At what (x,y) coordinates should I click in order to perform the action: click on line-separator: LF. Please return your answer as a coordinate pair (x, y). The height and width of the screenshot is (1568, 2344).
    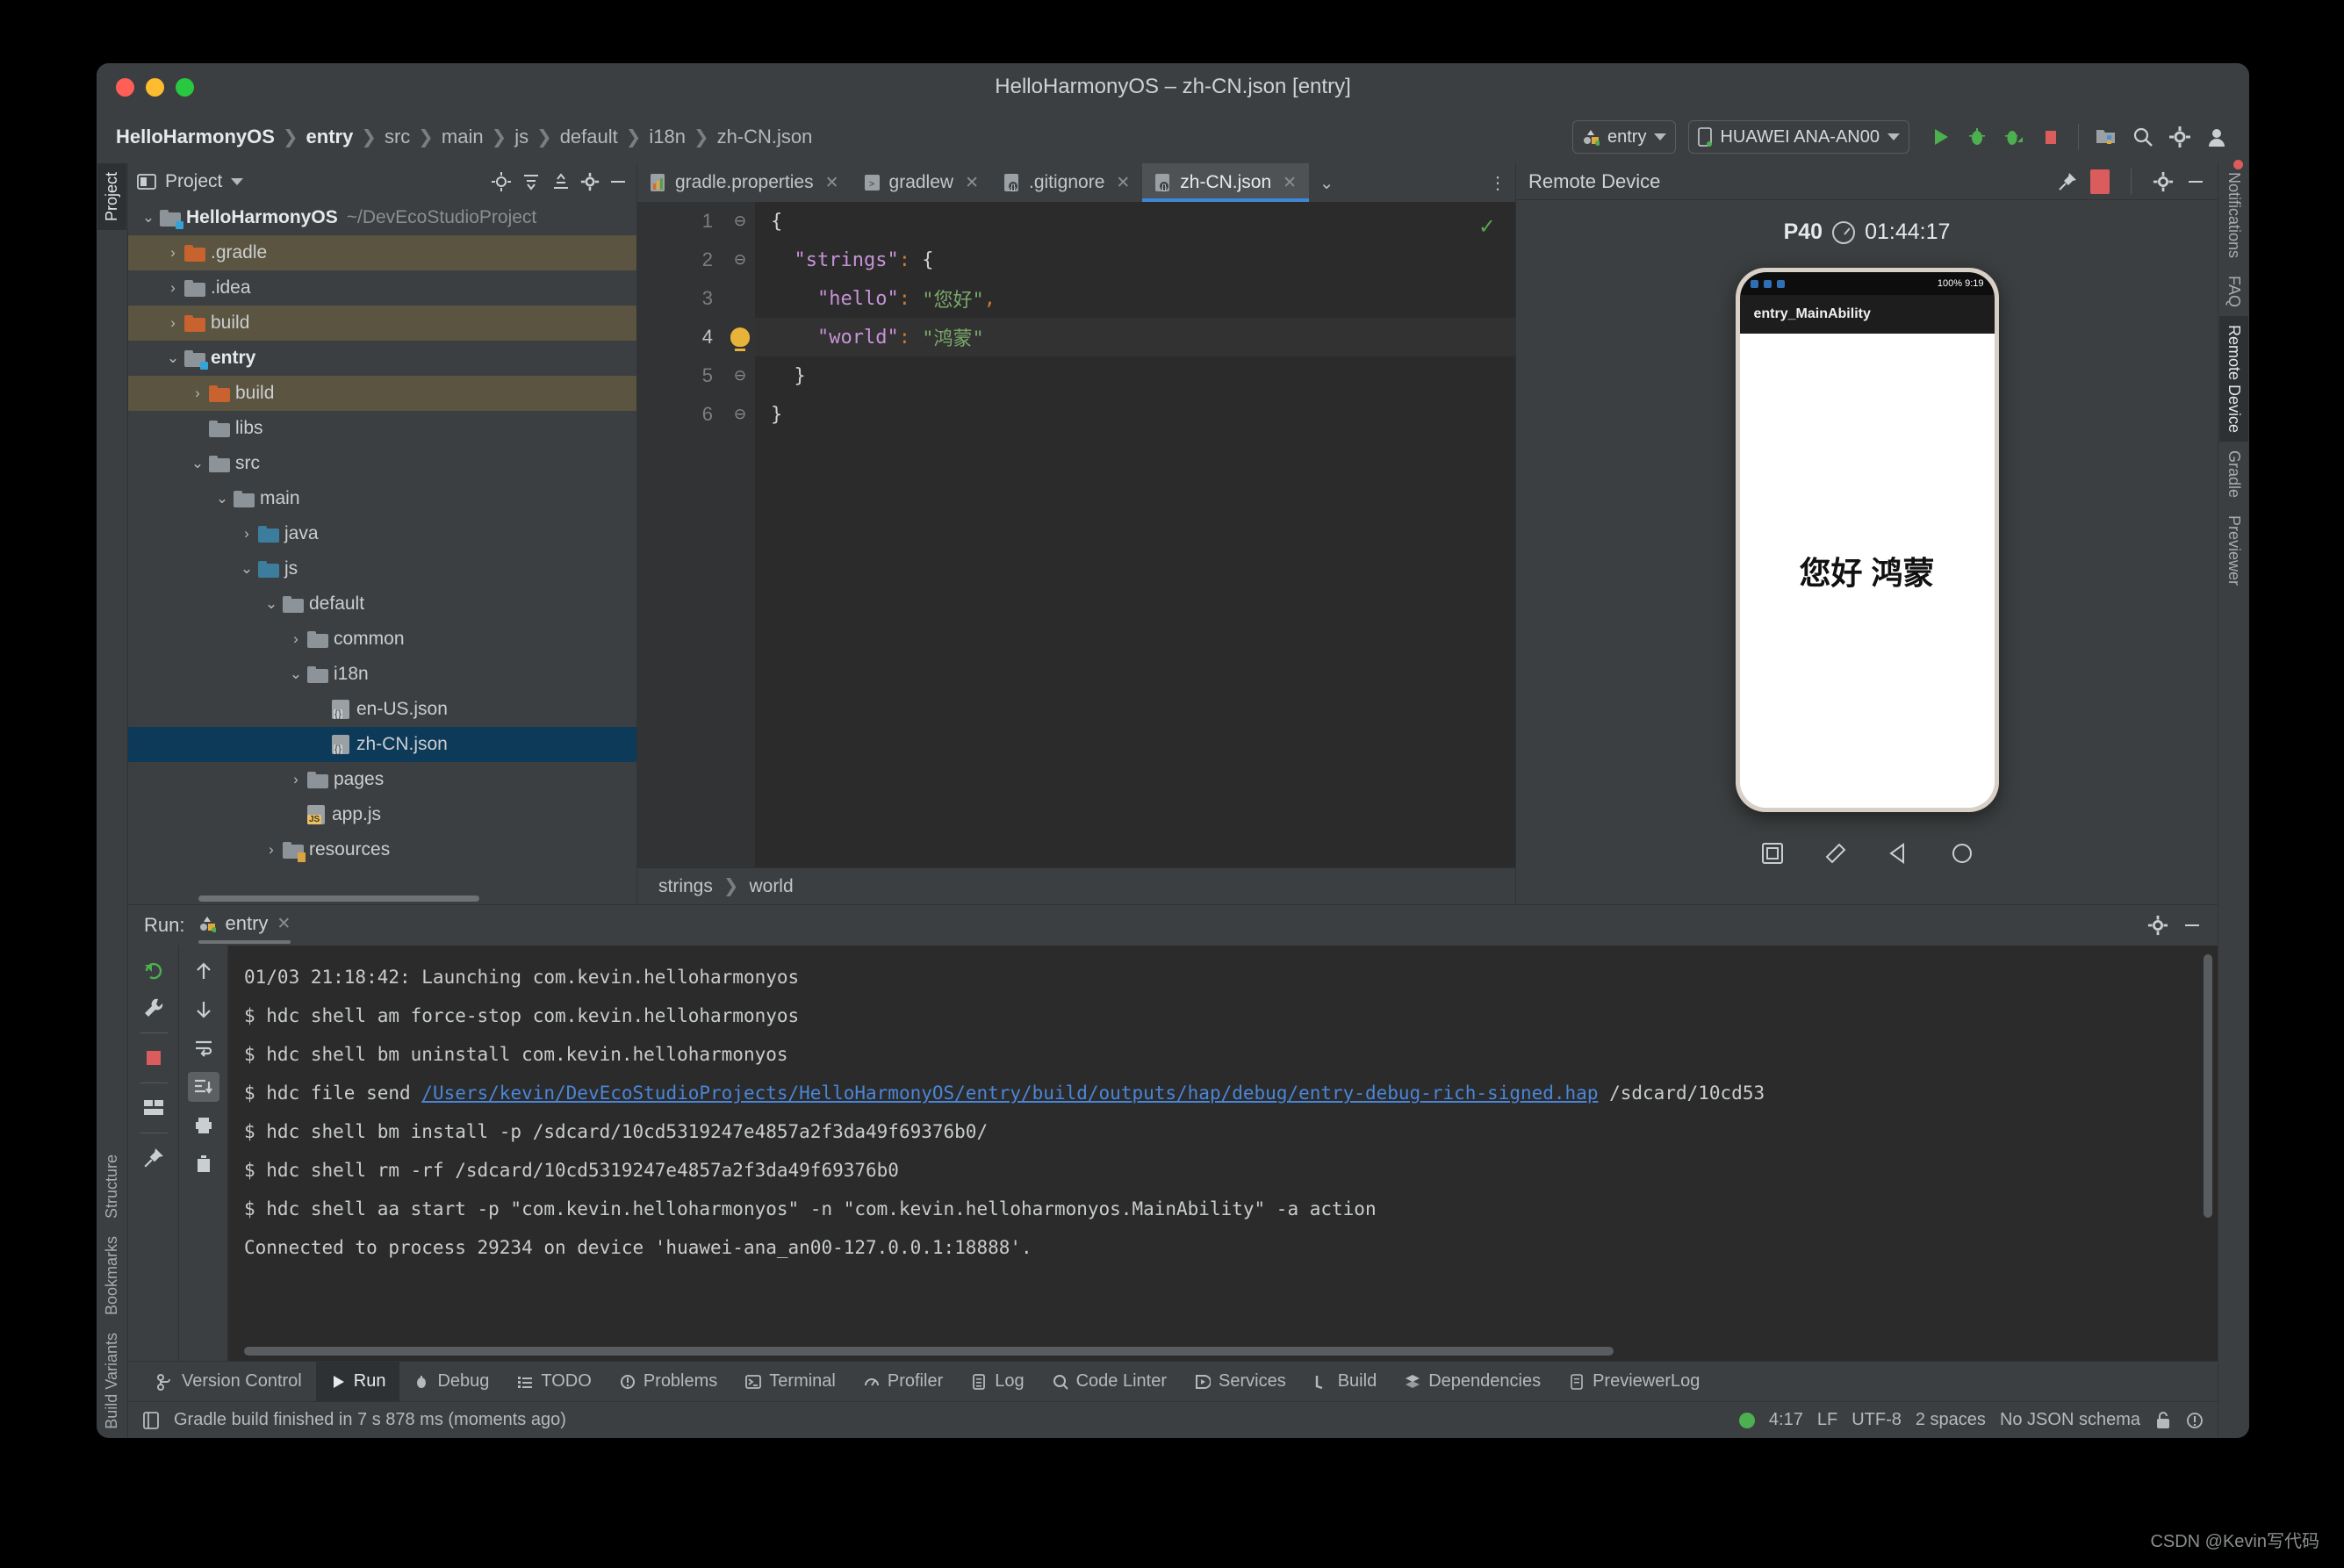
    Looking at the image, I should click on (1827, 1420).